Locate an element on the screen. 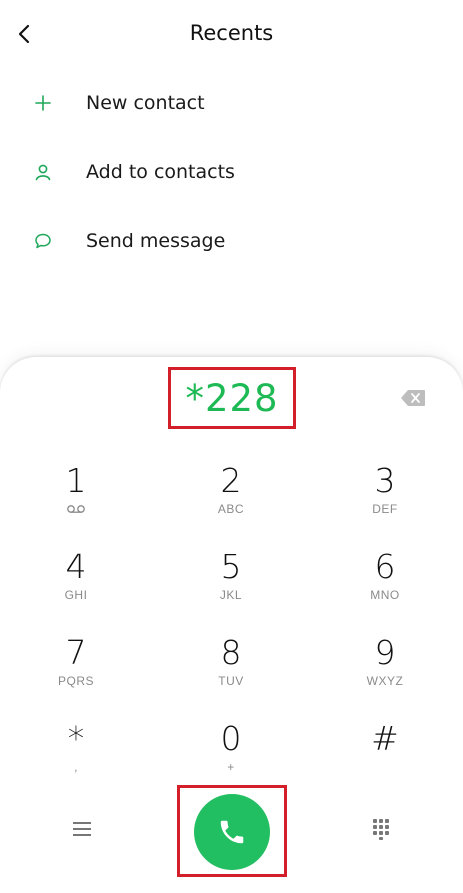 The width and height of the screenshot is (463, 893). key-5: 5 JKL is located at coordinates (231, 583).